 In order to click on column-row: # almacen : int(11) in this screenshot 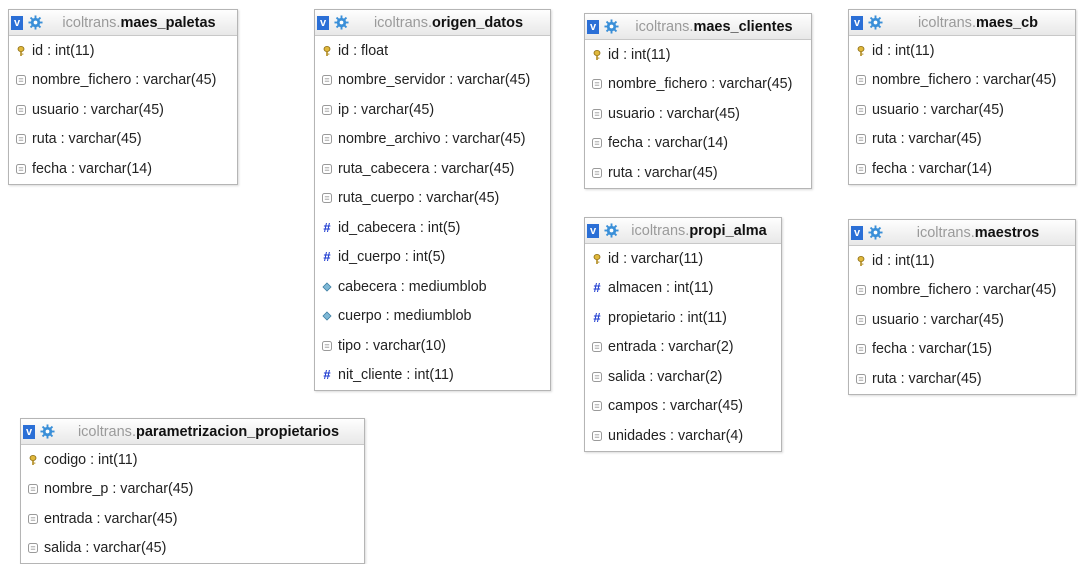, I will do `click(683, 289)`.